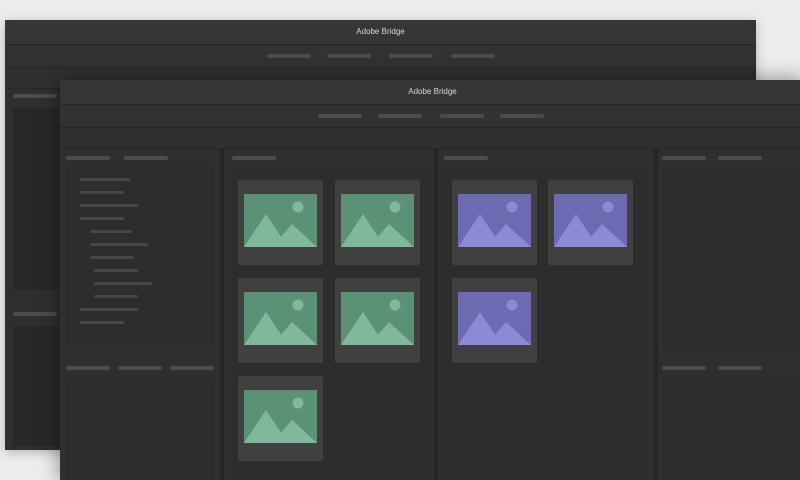  I want to click on filter-panel, so click(140, 430).